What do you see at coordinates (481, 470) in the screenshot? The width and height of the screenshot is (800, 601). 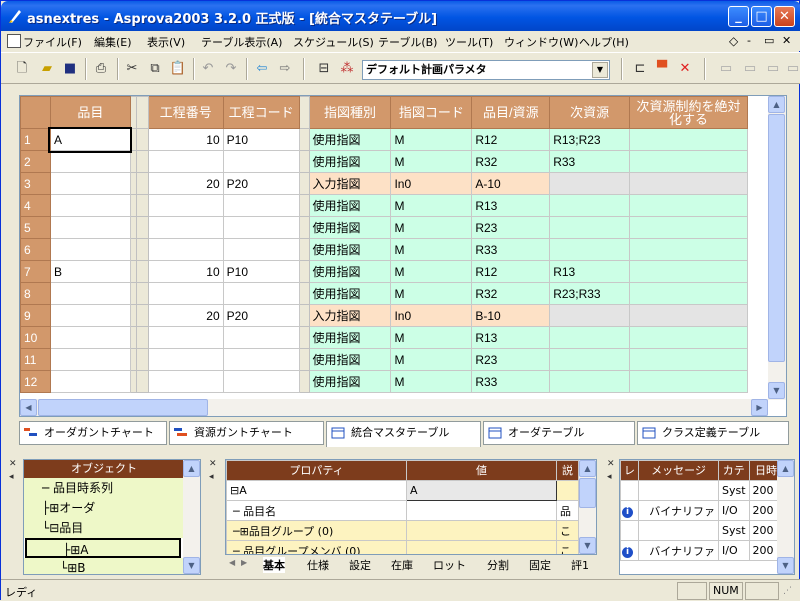 I see `col-header-value: 値` at bounding box center [481, 470].